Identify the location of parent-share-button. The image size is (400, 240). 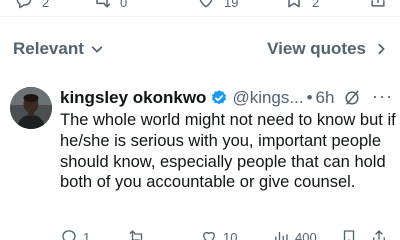
(378, 5).